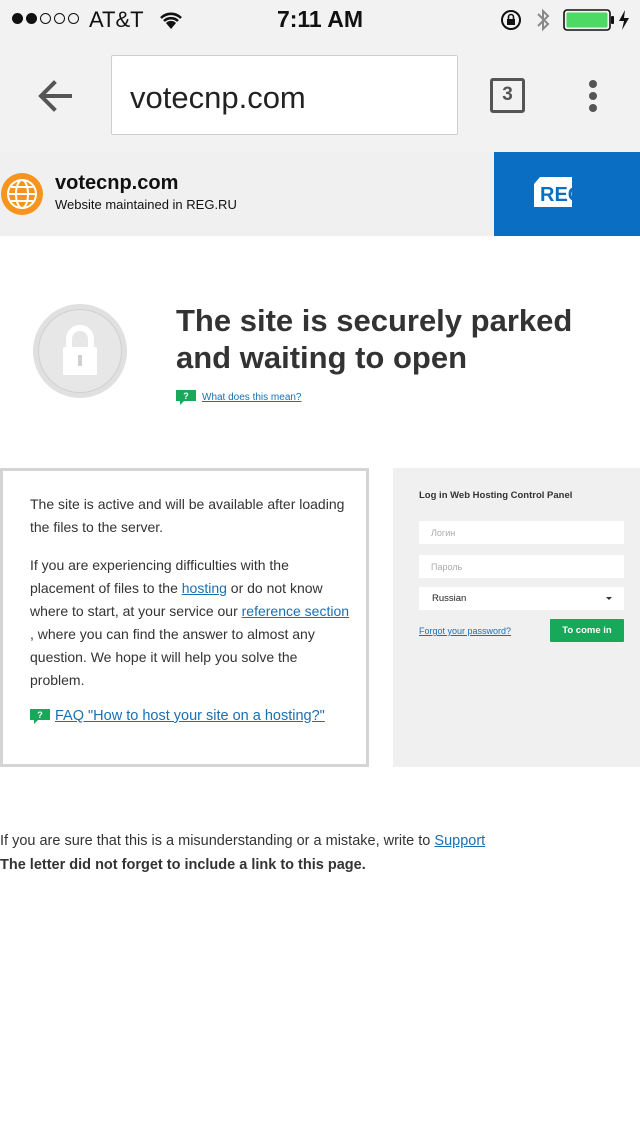  I want to click on address-bar: votecnp.com, so click(284, 95).